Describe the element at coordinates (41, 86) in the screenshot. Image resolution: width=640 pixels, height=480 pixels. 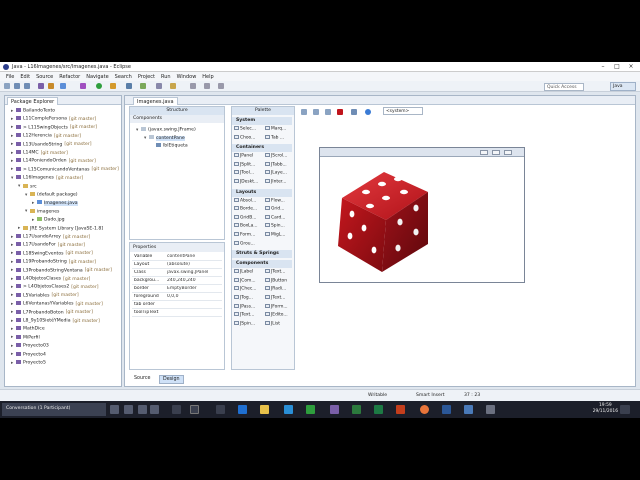
I see `debug-icon` at that location.